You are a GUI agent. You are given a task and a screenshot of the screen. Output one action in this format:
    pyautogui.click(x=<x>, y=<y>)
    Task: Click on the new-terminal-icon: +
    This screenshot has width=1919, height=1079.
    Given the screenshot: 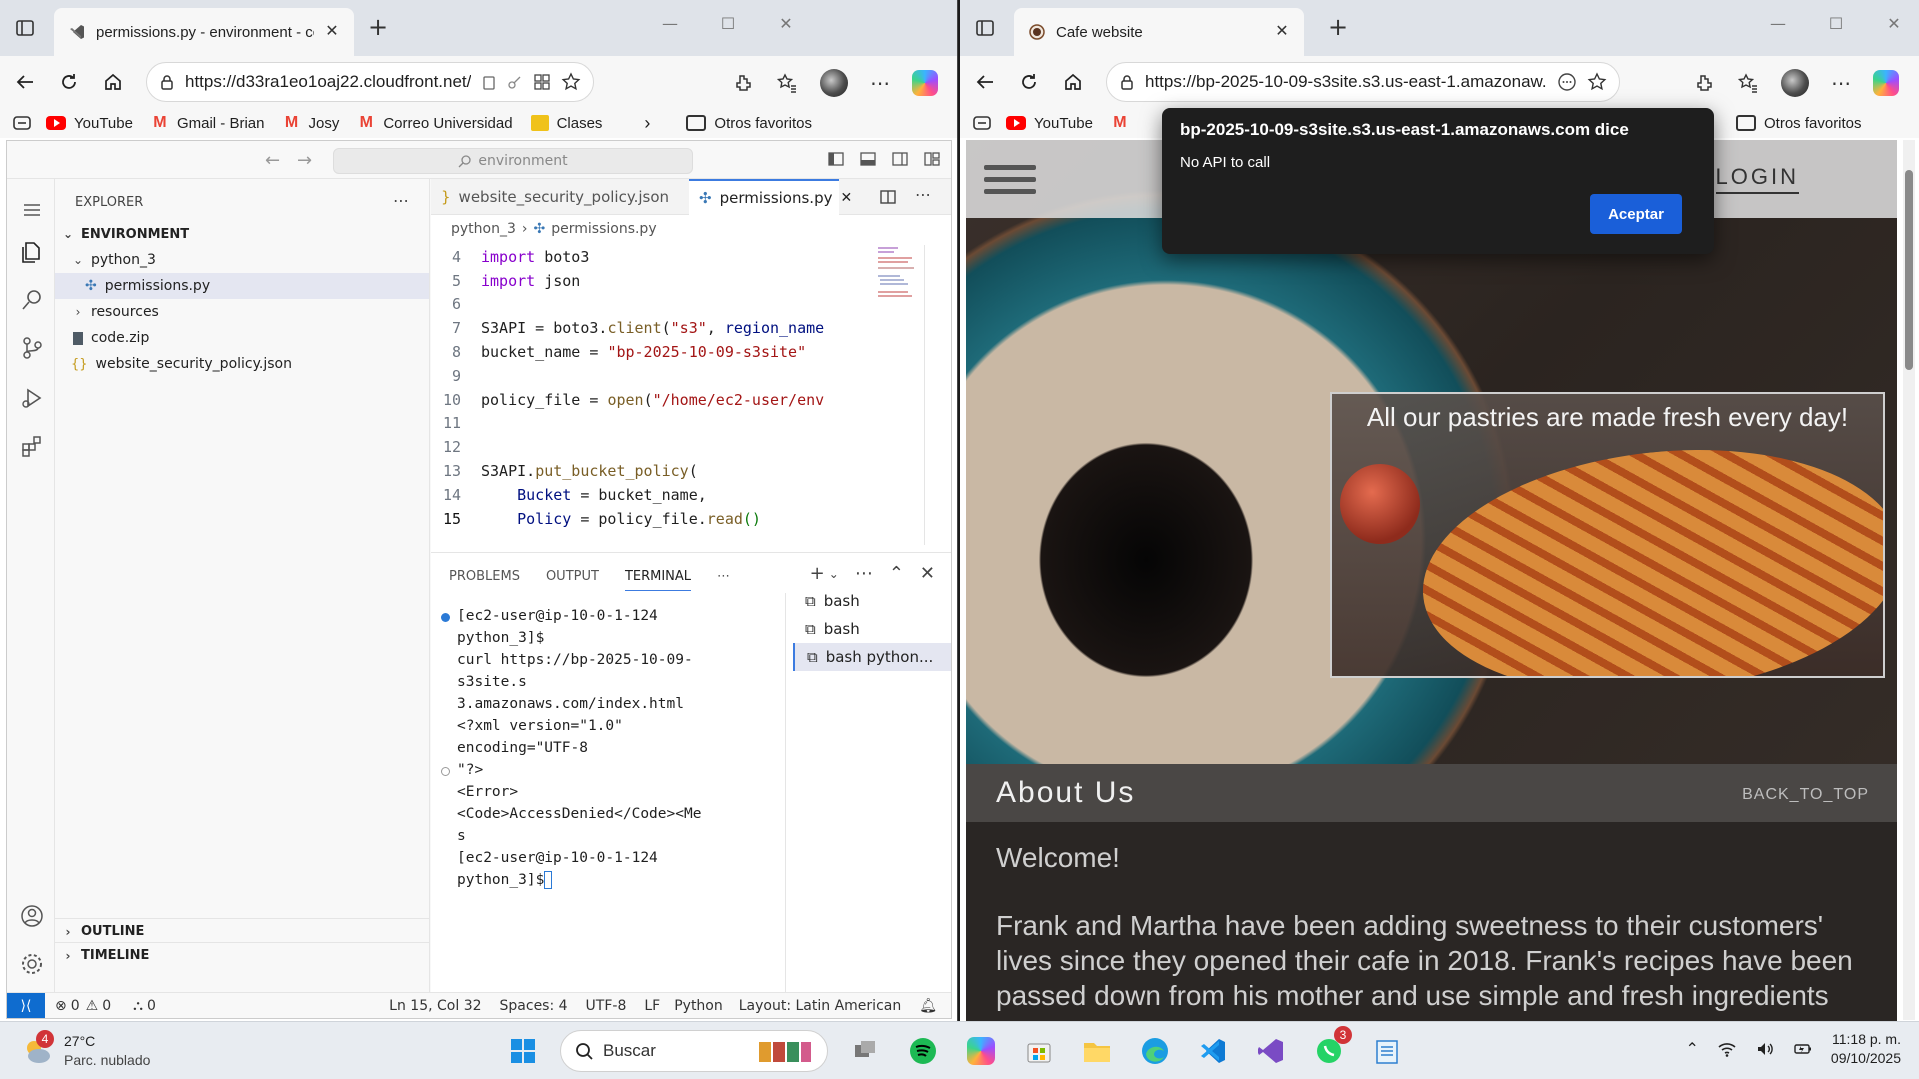 What is the action you would take?
    pyautogui.click(x=817, y=573)
    